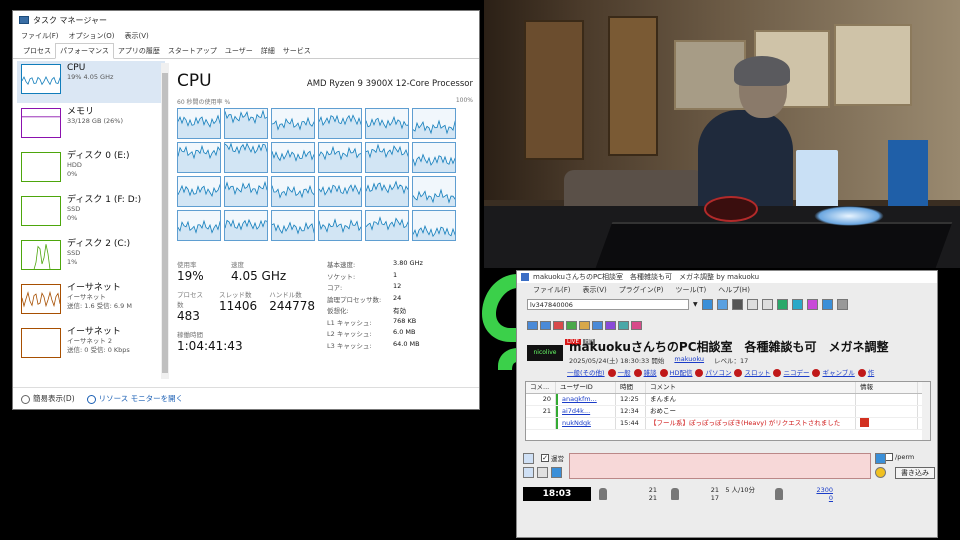 The width and height of the screenshot is (960, 540). I want to click on sidebar-item: イーサネット イーサネット 2 送信: 0 受信: 0 Kbps, so click(91, 346).